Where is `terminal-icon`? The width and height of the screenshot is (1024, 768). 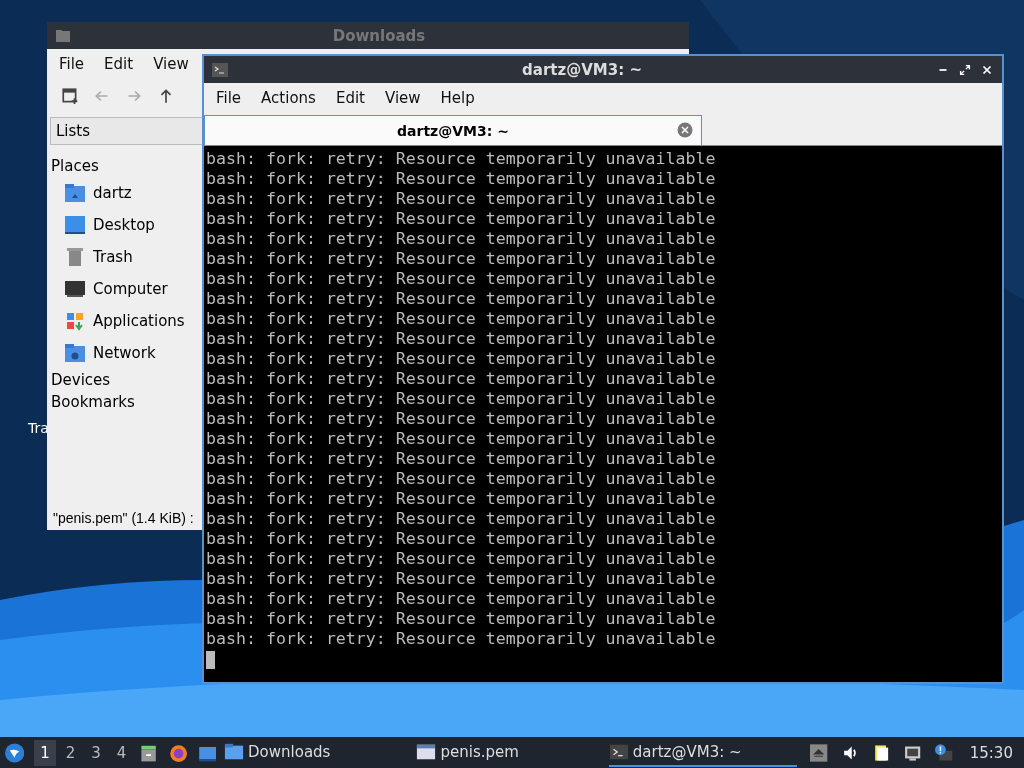 terminal-icon is located at coordinates (220, 69).